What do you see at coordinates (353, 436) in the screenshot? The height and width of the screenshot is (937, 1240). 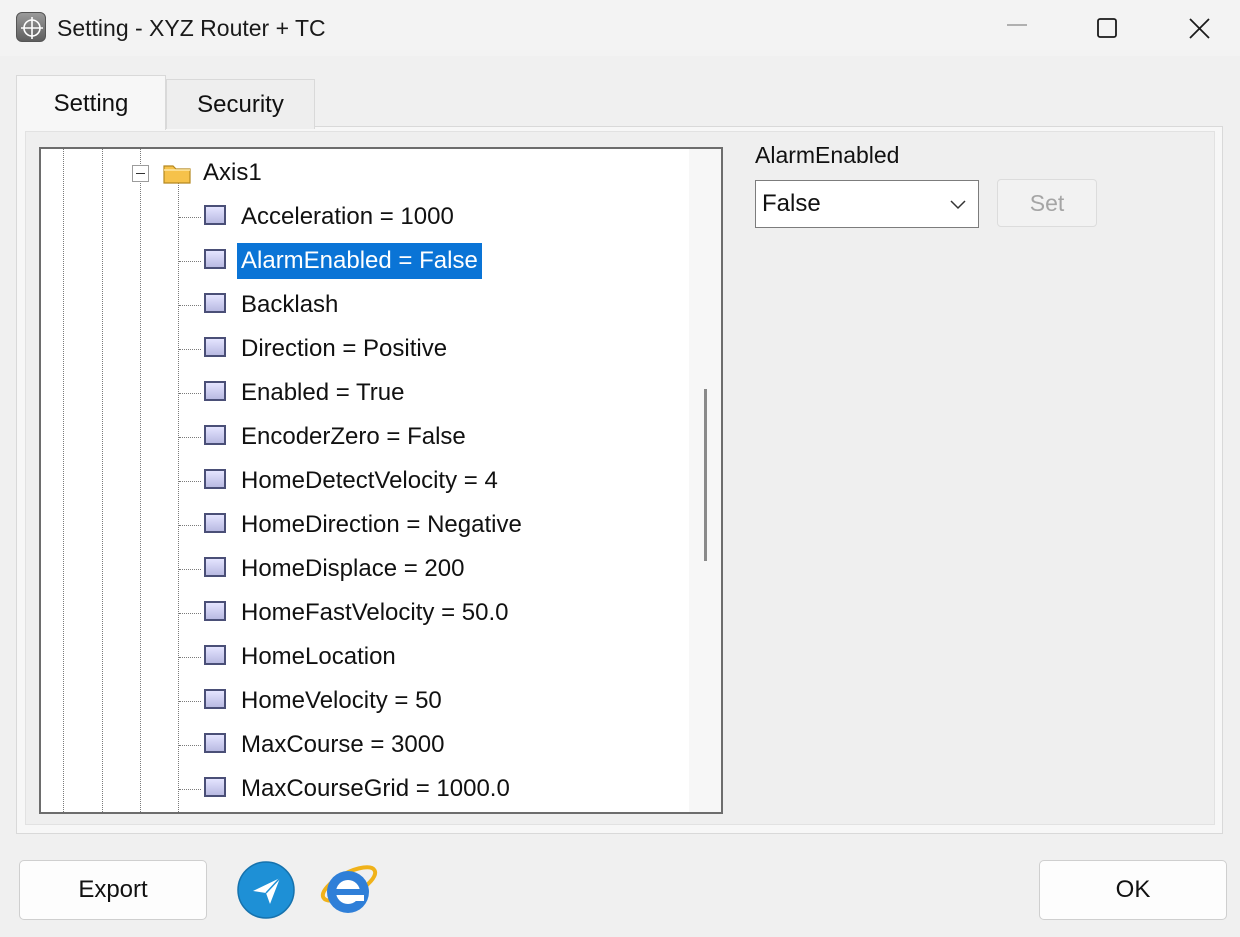 I see `tree-leaf-label: EncoderZero = False` at bounding box center [353, 436].